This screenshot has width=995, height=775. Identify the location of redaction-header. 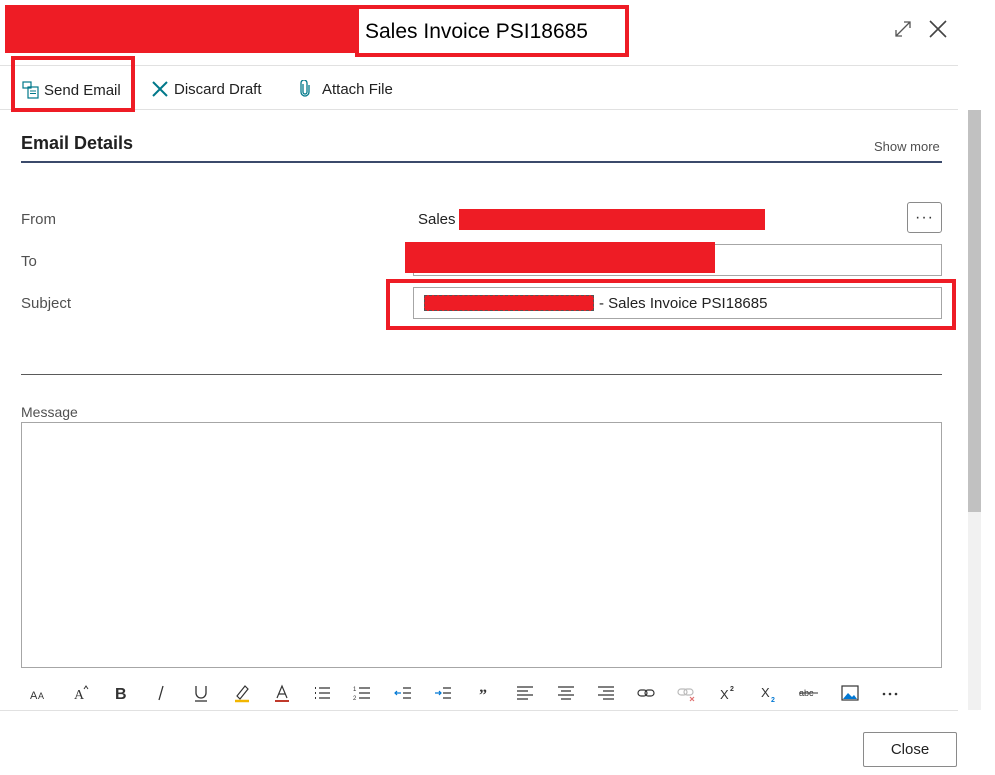
(180, 29).